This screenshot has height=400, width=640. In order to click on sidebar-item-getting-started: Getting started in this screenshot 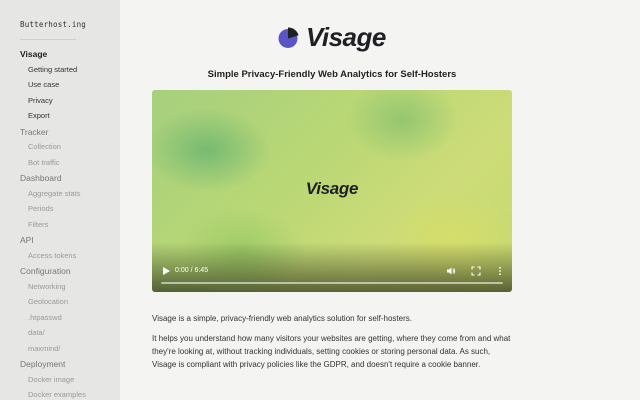, I will do `click(70, 70)`.